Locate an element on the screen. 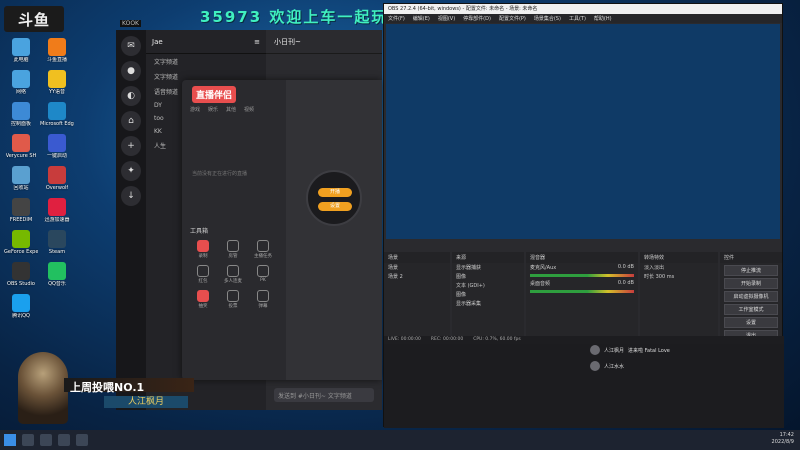 This screenshot has width=800, height=450. obs-control-button: 停止推流 is located at coordinates (751, 270).